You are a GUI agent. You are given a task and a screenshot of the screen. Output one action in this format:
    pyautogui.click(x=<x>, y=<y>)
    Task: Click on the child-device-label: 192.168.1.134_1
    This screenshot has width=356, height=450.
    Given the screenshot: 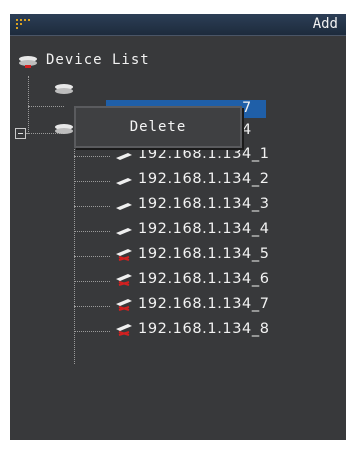 What is the action you would take?
    pyautogui.click(x=204, y=154)
    